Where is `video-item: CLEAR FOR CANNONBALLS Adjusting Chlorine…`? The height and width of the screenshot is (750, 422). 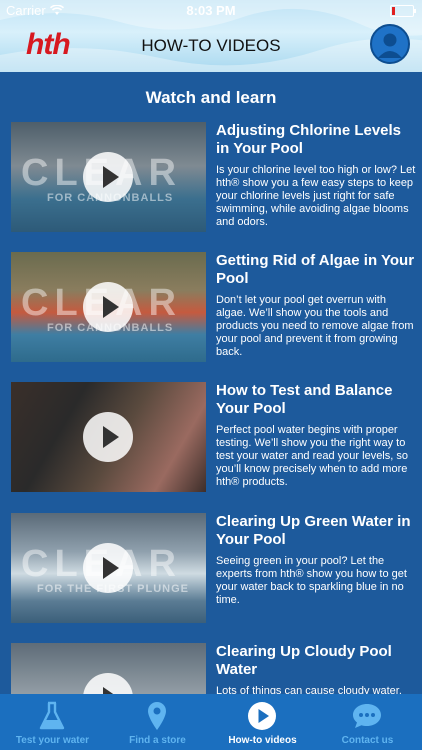 video-item: CLEAR FOR CANNONBALLS Adjusting Chlorine… is located at coordinates (213, 177).